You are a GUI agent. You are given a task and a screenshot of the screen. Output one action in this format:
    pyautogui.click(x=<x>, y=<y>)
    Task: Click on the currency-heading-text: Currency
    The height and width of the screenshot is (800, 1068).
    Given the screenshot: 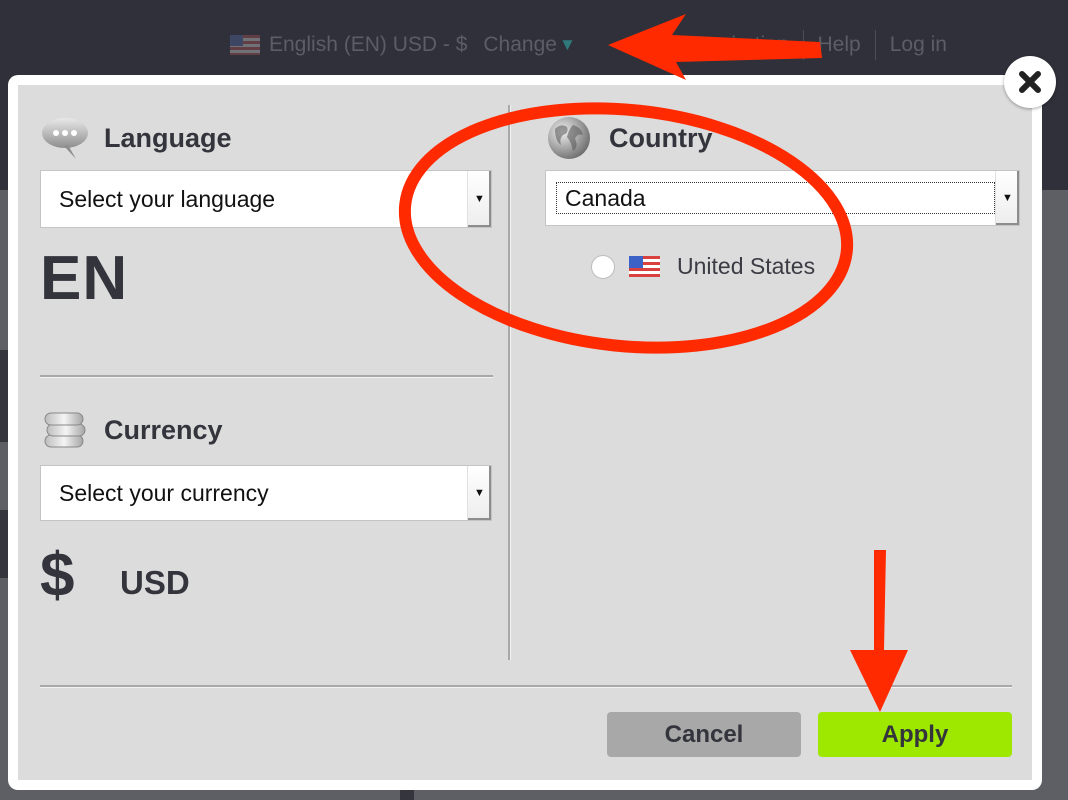 What is the action you would take?
    pyautogui.click(x=163, y=429)
    